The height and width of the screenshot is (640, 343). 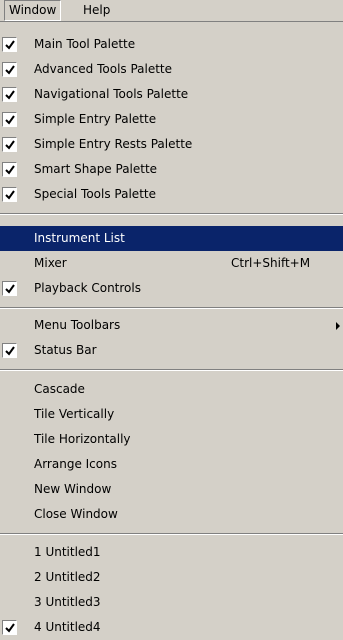 What do you see at coordinates (95, 119) in the screenshot?
I see `menu-item-label: Simple Entry Palette` at bounding box center [95, 119].